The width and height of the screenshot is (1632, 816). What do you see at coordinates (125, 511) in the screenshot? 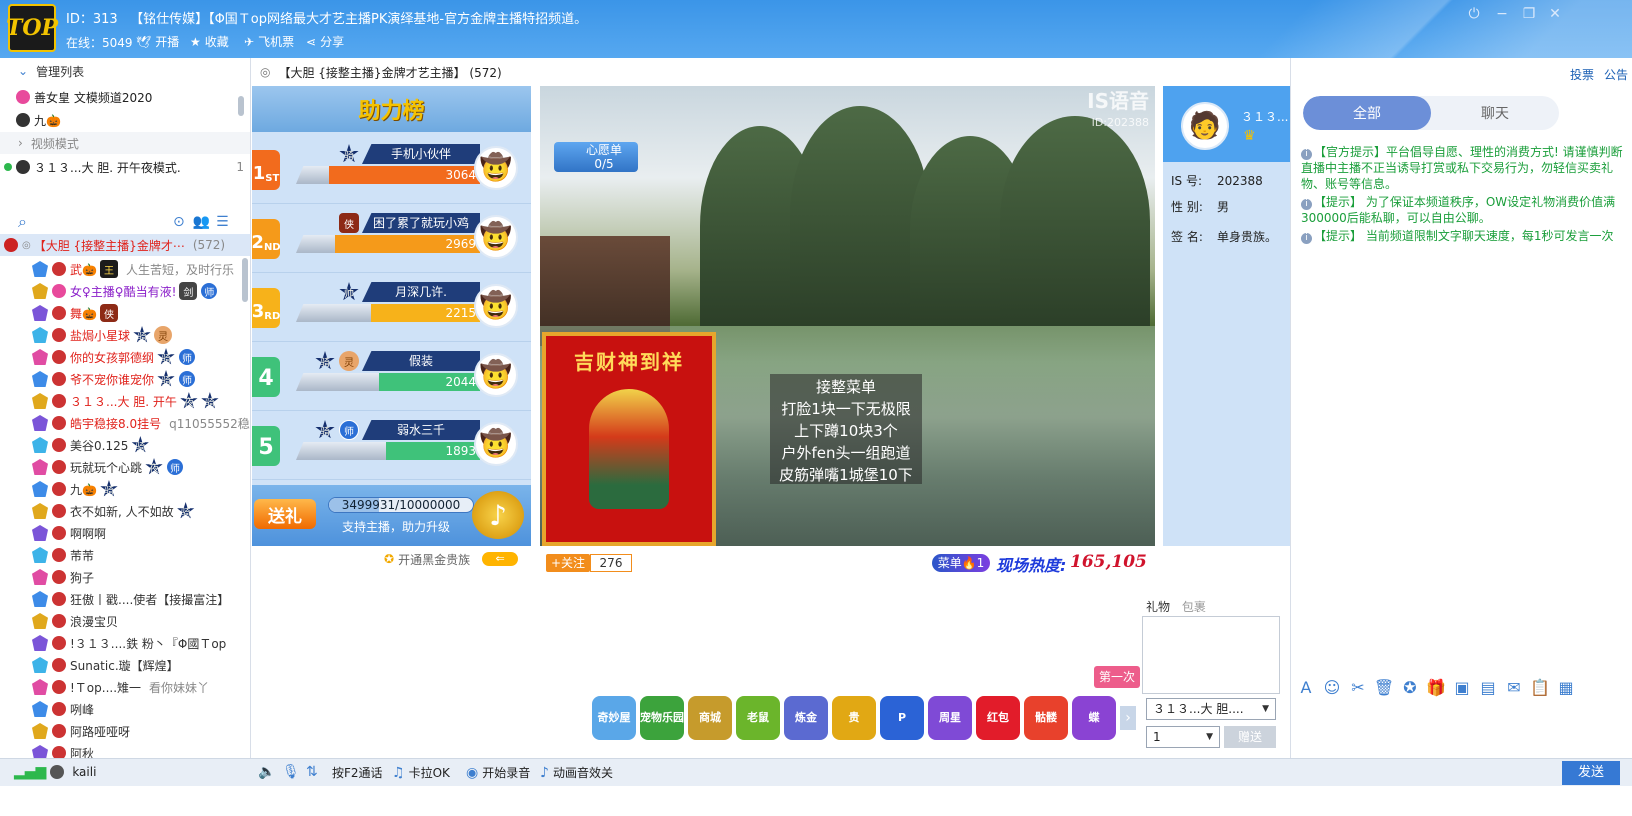
I see `user-list-item: 衣不如新, 人不如故骑` at bounding box center [125, 511].